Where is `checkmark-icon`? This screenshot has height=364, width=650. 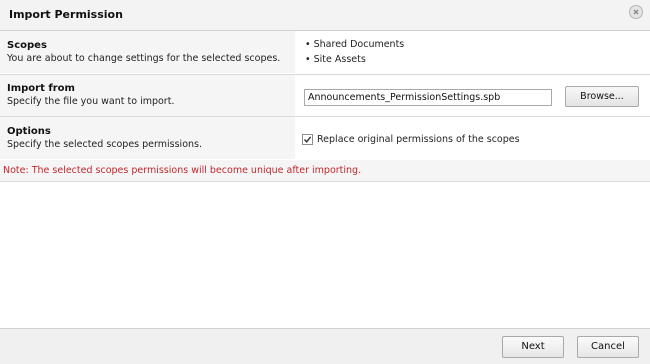
checkmark-icon is located at coordinates (307, 139).